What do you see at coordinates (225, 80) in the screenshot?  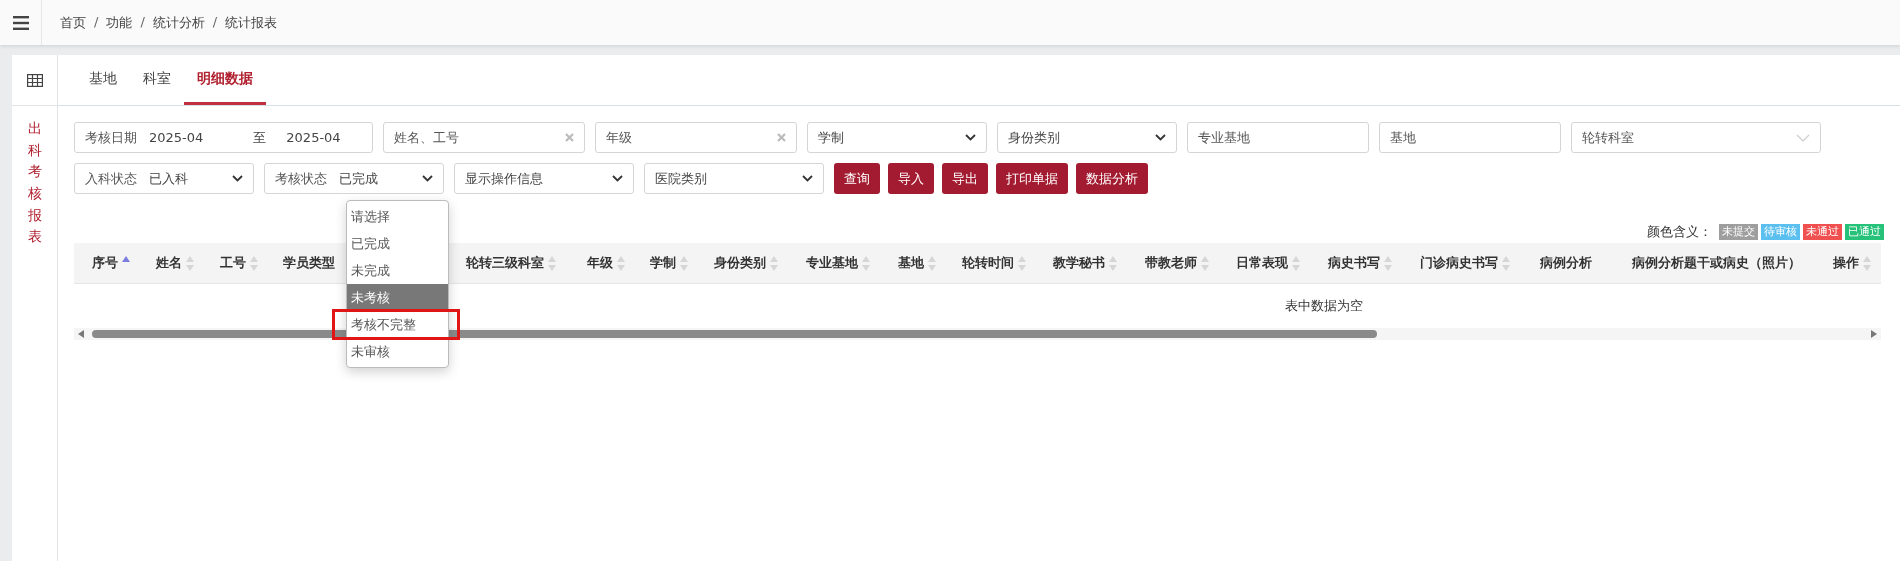 I see `tab: 明细数据` at bounding box center [225, 80].